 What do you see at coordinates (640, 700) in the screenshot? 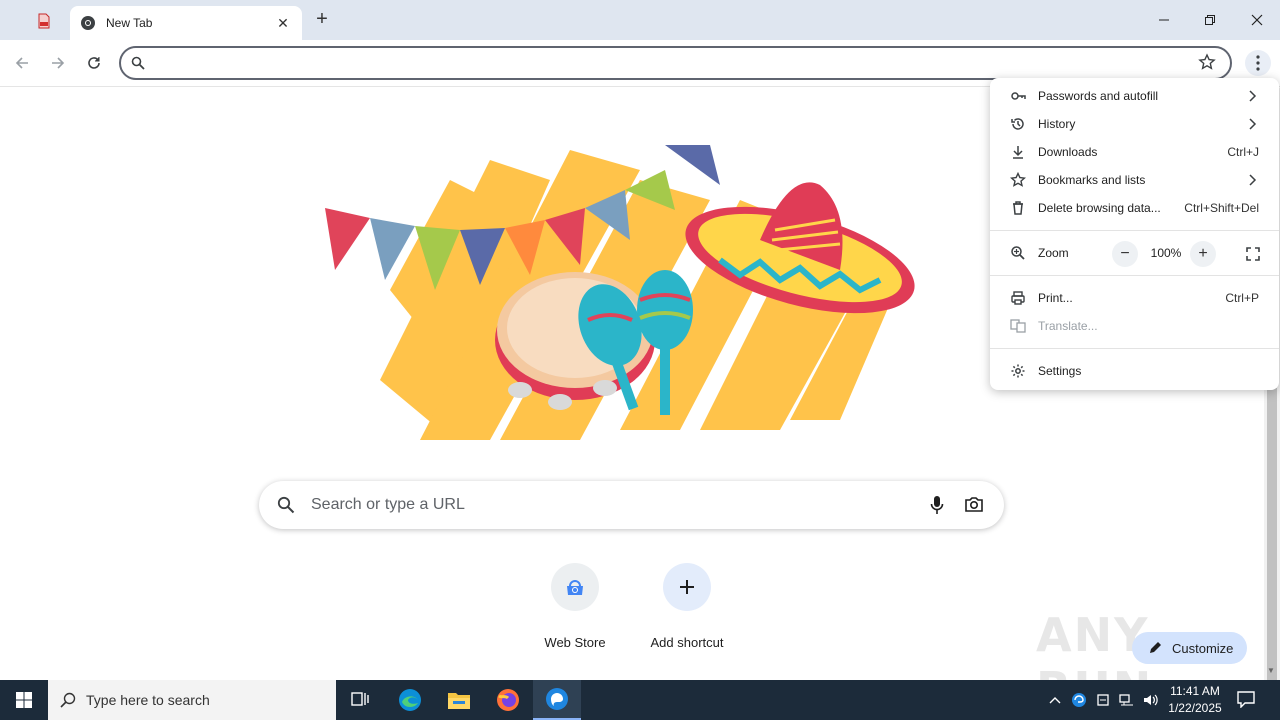
I see `windows-taskbar: Type here to search 11:41 AM 1/22/2025` at bounding box center [640, 700].